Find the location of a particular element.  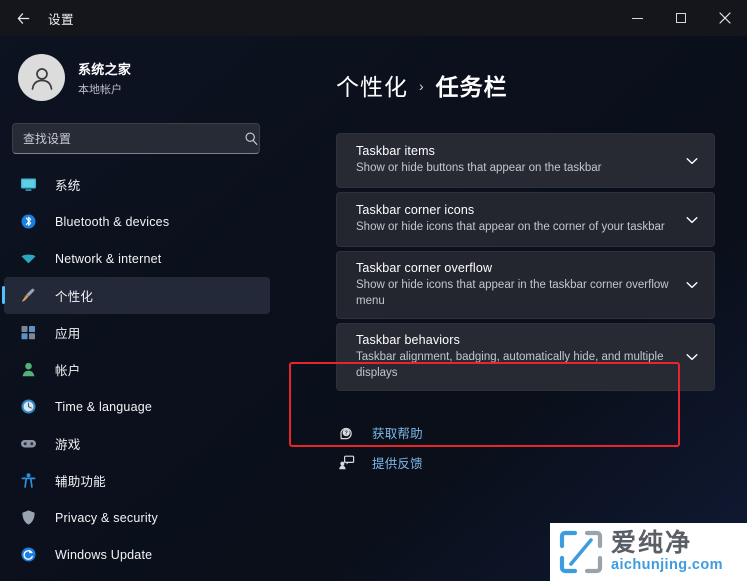

close-button is located at coordinates (725, 18).